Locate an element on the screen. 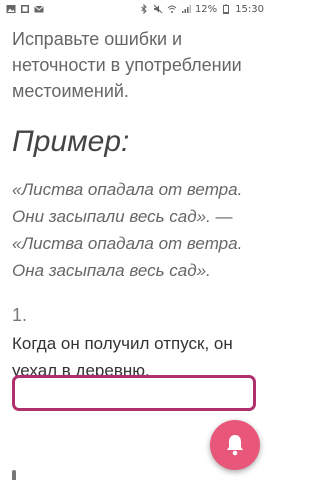 The image size is (320, 480). wifi-icon is located at coordinates (172, 9).